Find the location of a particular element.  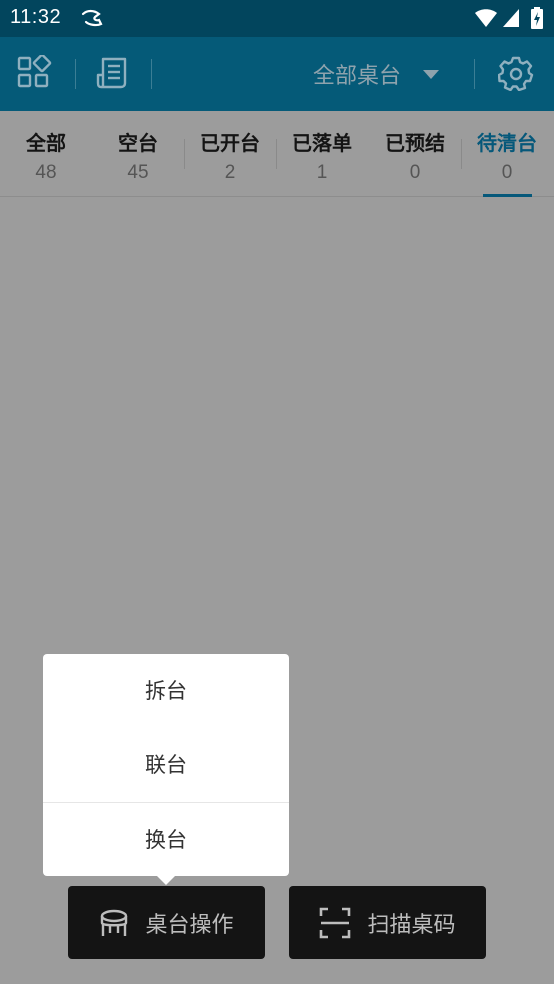

scan-table-code-button: 扫描桌码 is located at coordinates (387, 922).